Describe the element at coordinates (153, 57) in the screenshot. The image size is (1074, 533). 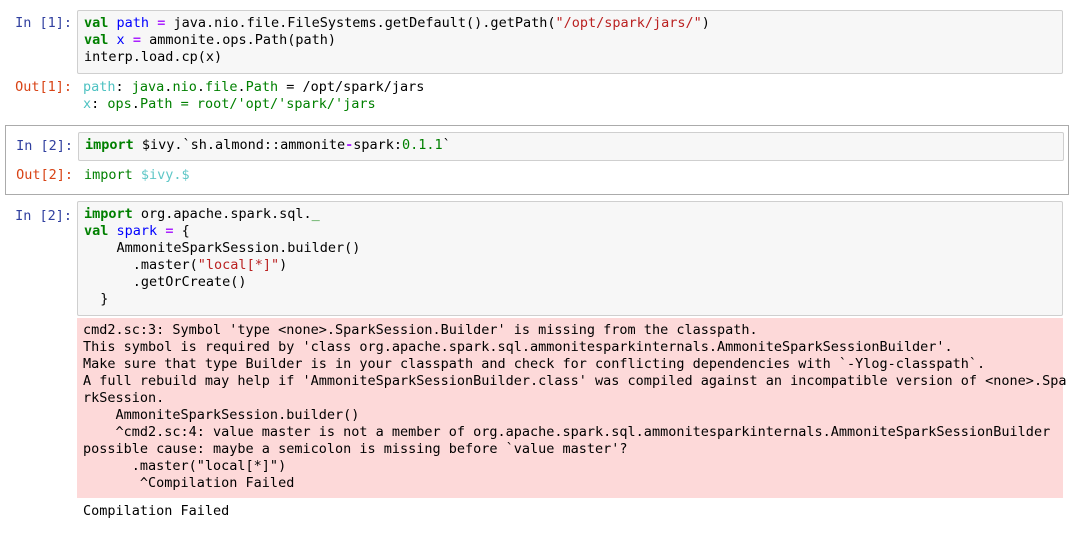
I see `code-line: interp.load.cp(x)` at that location.